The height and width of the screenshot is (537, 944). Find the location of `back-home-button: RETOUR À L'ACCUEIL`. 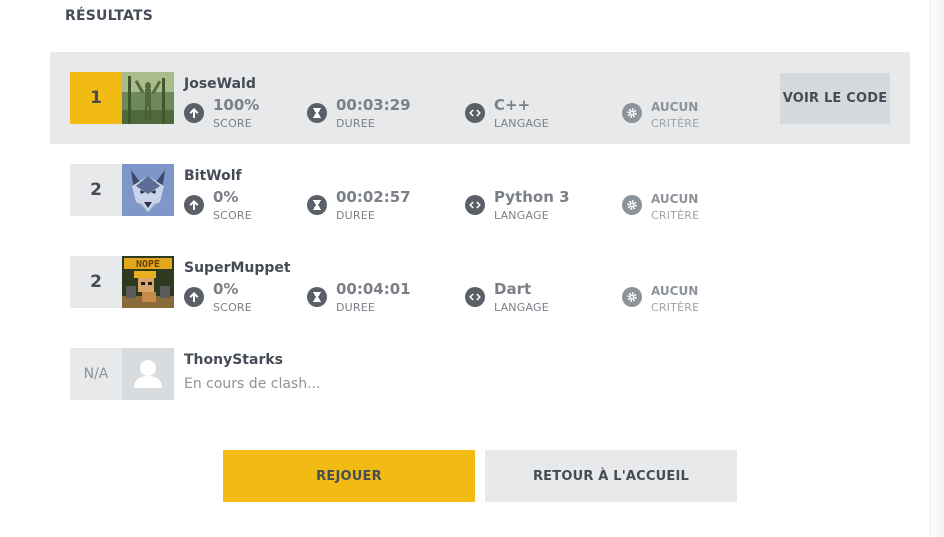

back-home-button: RETOUR À L'ACCUEIL is located at coordinates (611, 476).